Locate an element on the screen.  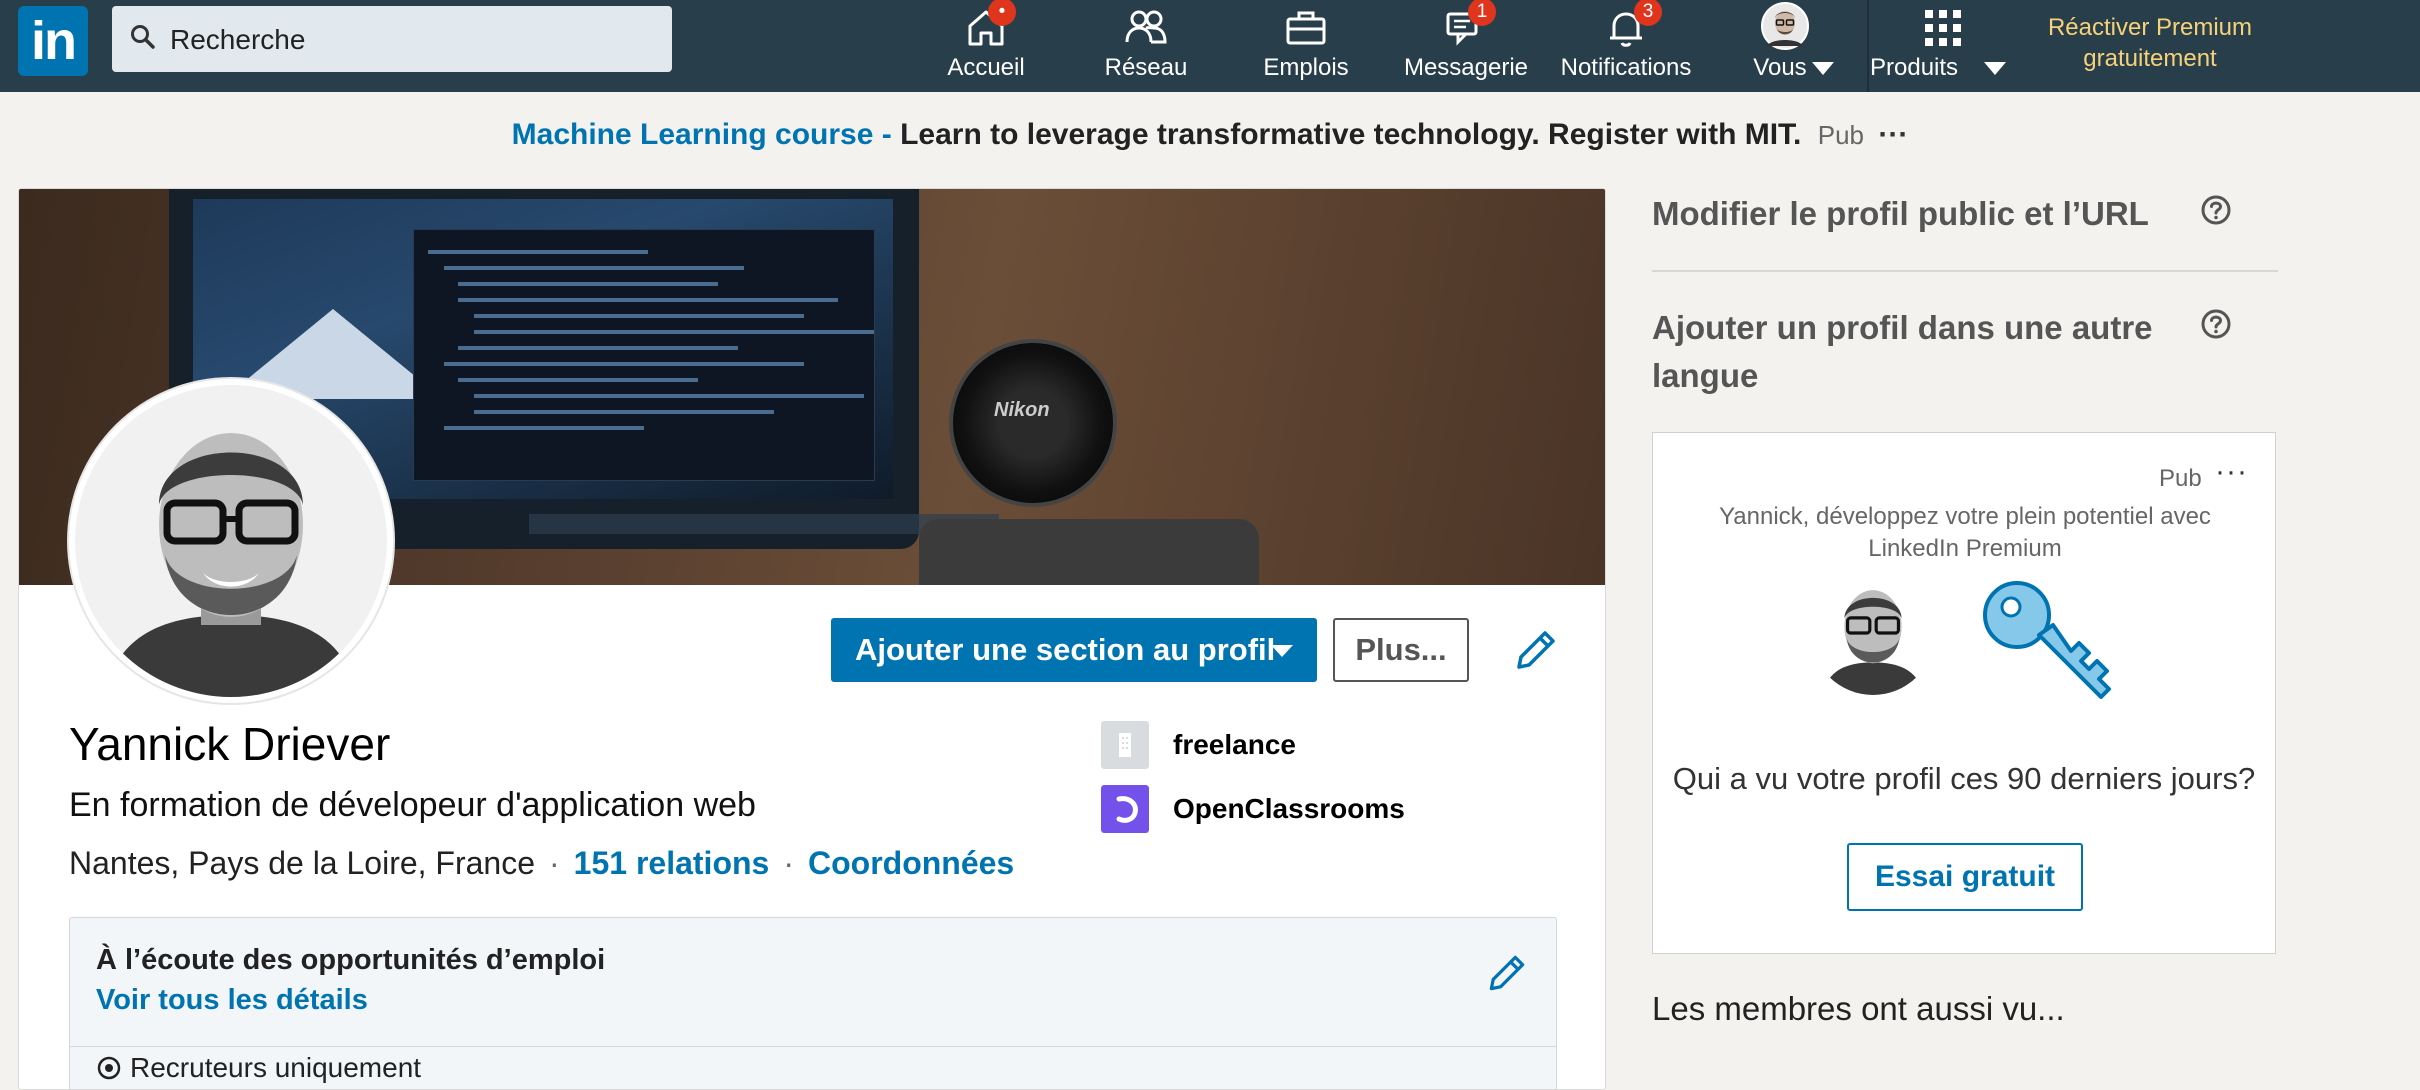
ad-course-link: Machine Learning course - is located at coordinates (702, 134).